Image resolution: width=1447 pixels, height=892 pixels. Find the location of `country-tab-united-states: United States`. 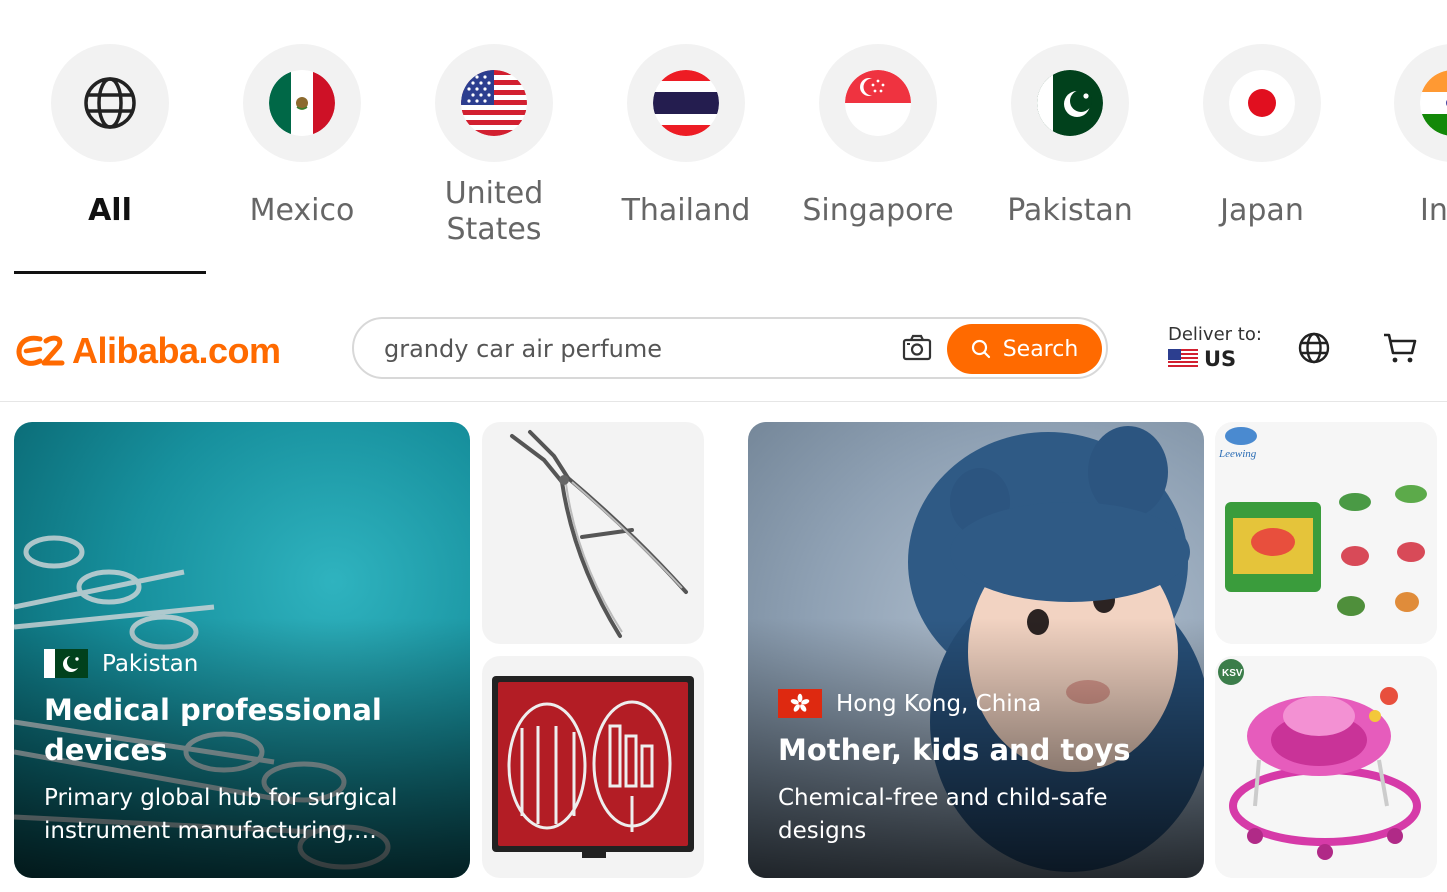

country-tab-united-states: United States is located at coordinates (494, 146).